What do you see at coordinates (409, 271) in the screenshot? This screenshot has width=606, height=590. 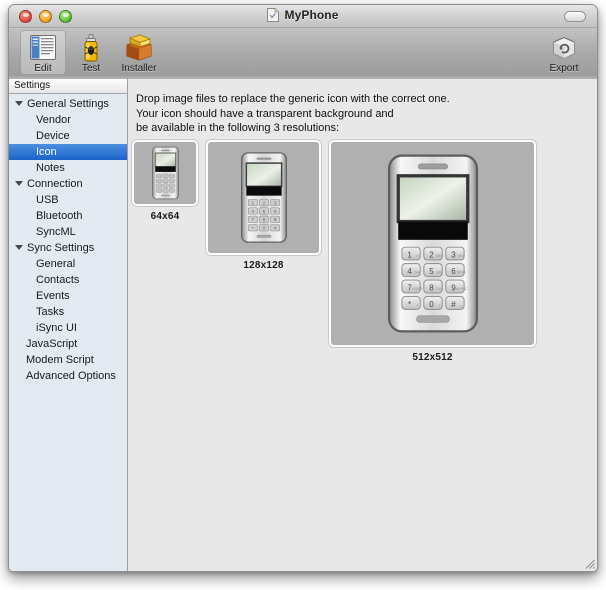 I see `svg-text: 4` at bounding box center [409, 271].